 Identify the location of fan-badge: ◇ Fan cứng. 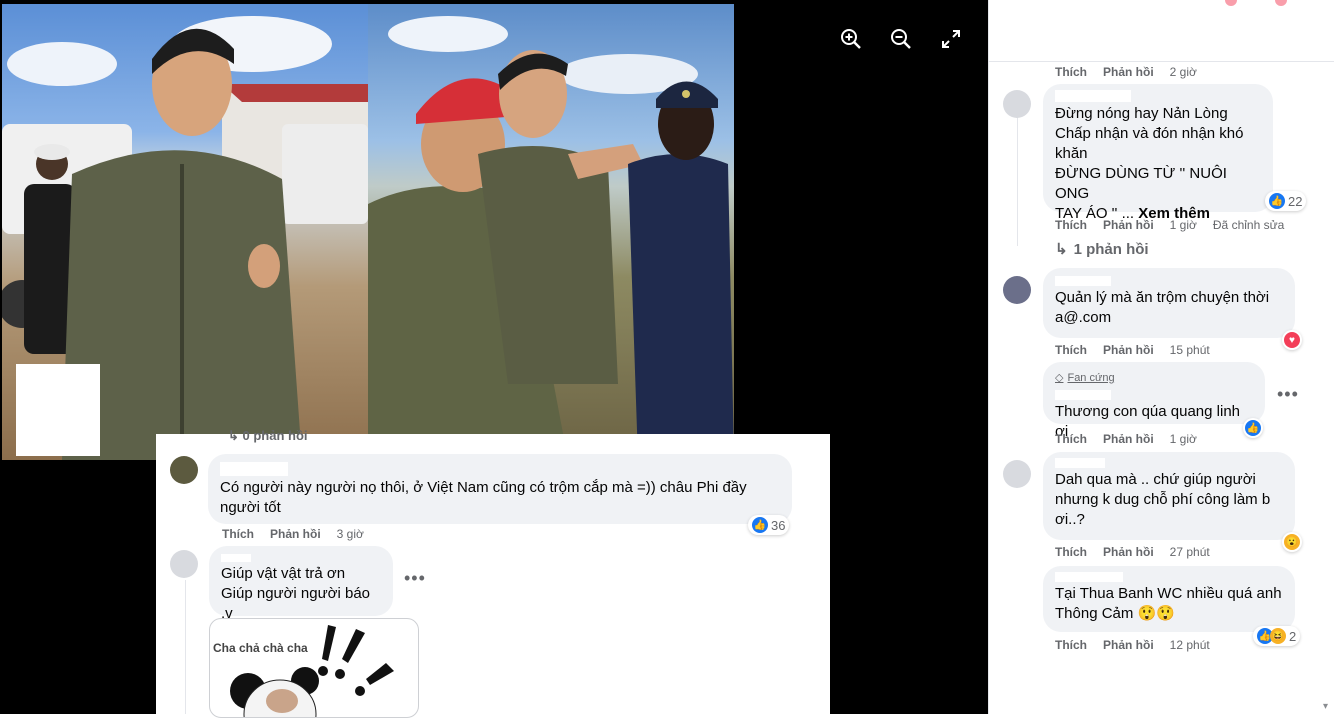
(1154, 378).